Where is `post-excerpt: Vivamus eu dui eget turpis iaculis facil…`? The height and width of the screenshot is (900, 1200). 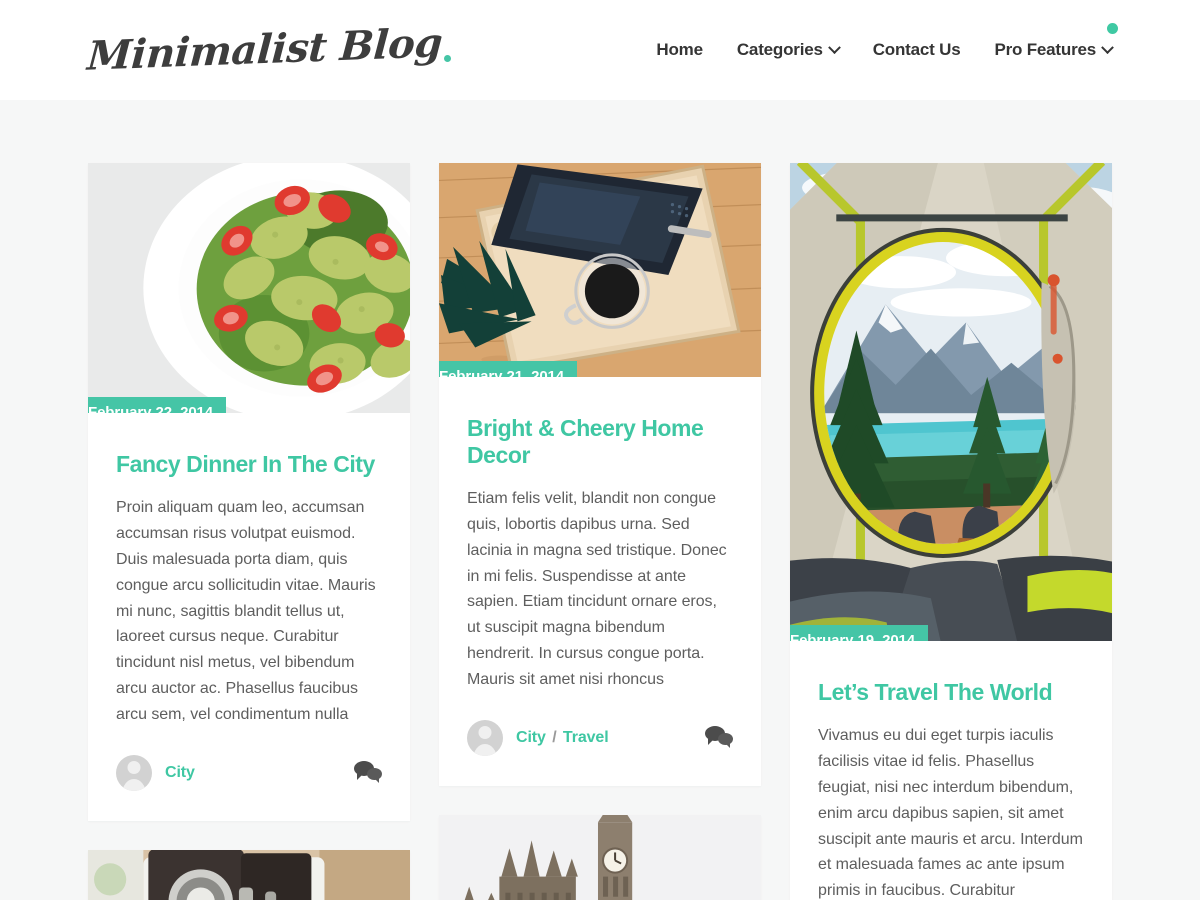
post-excerpt: Vivamus eu dui eget turpis iaculis facil… is located at coordinates (950, 813).